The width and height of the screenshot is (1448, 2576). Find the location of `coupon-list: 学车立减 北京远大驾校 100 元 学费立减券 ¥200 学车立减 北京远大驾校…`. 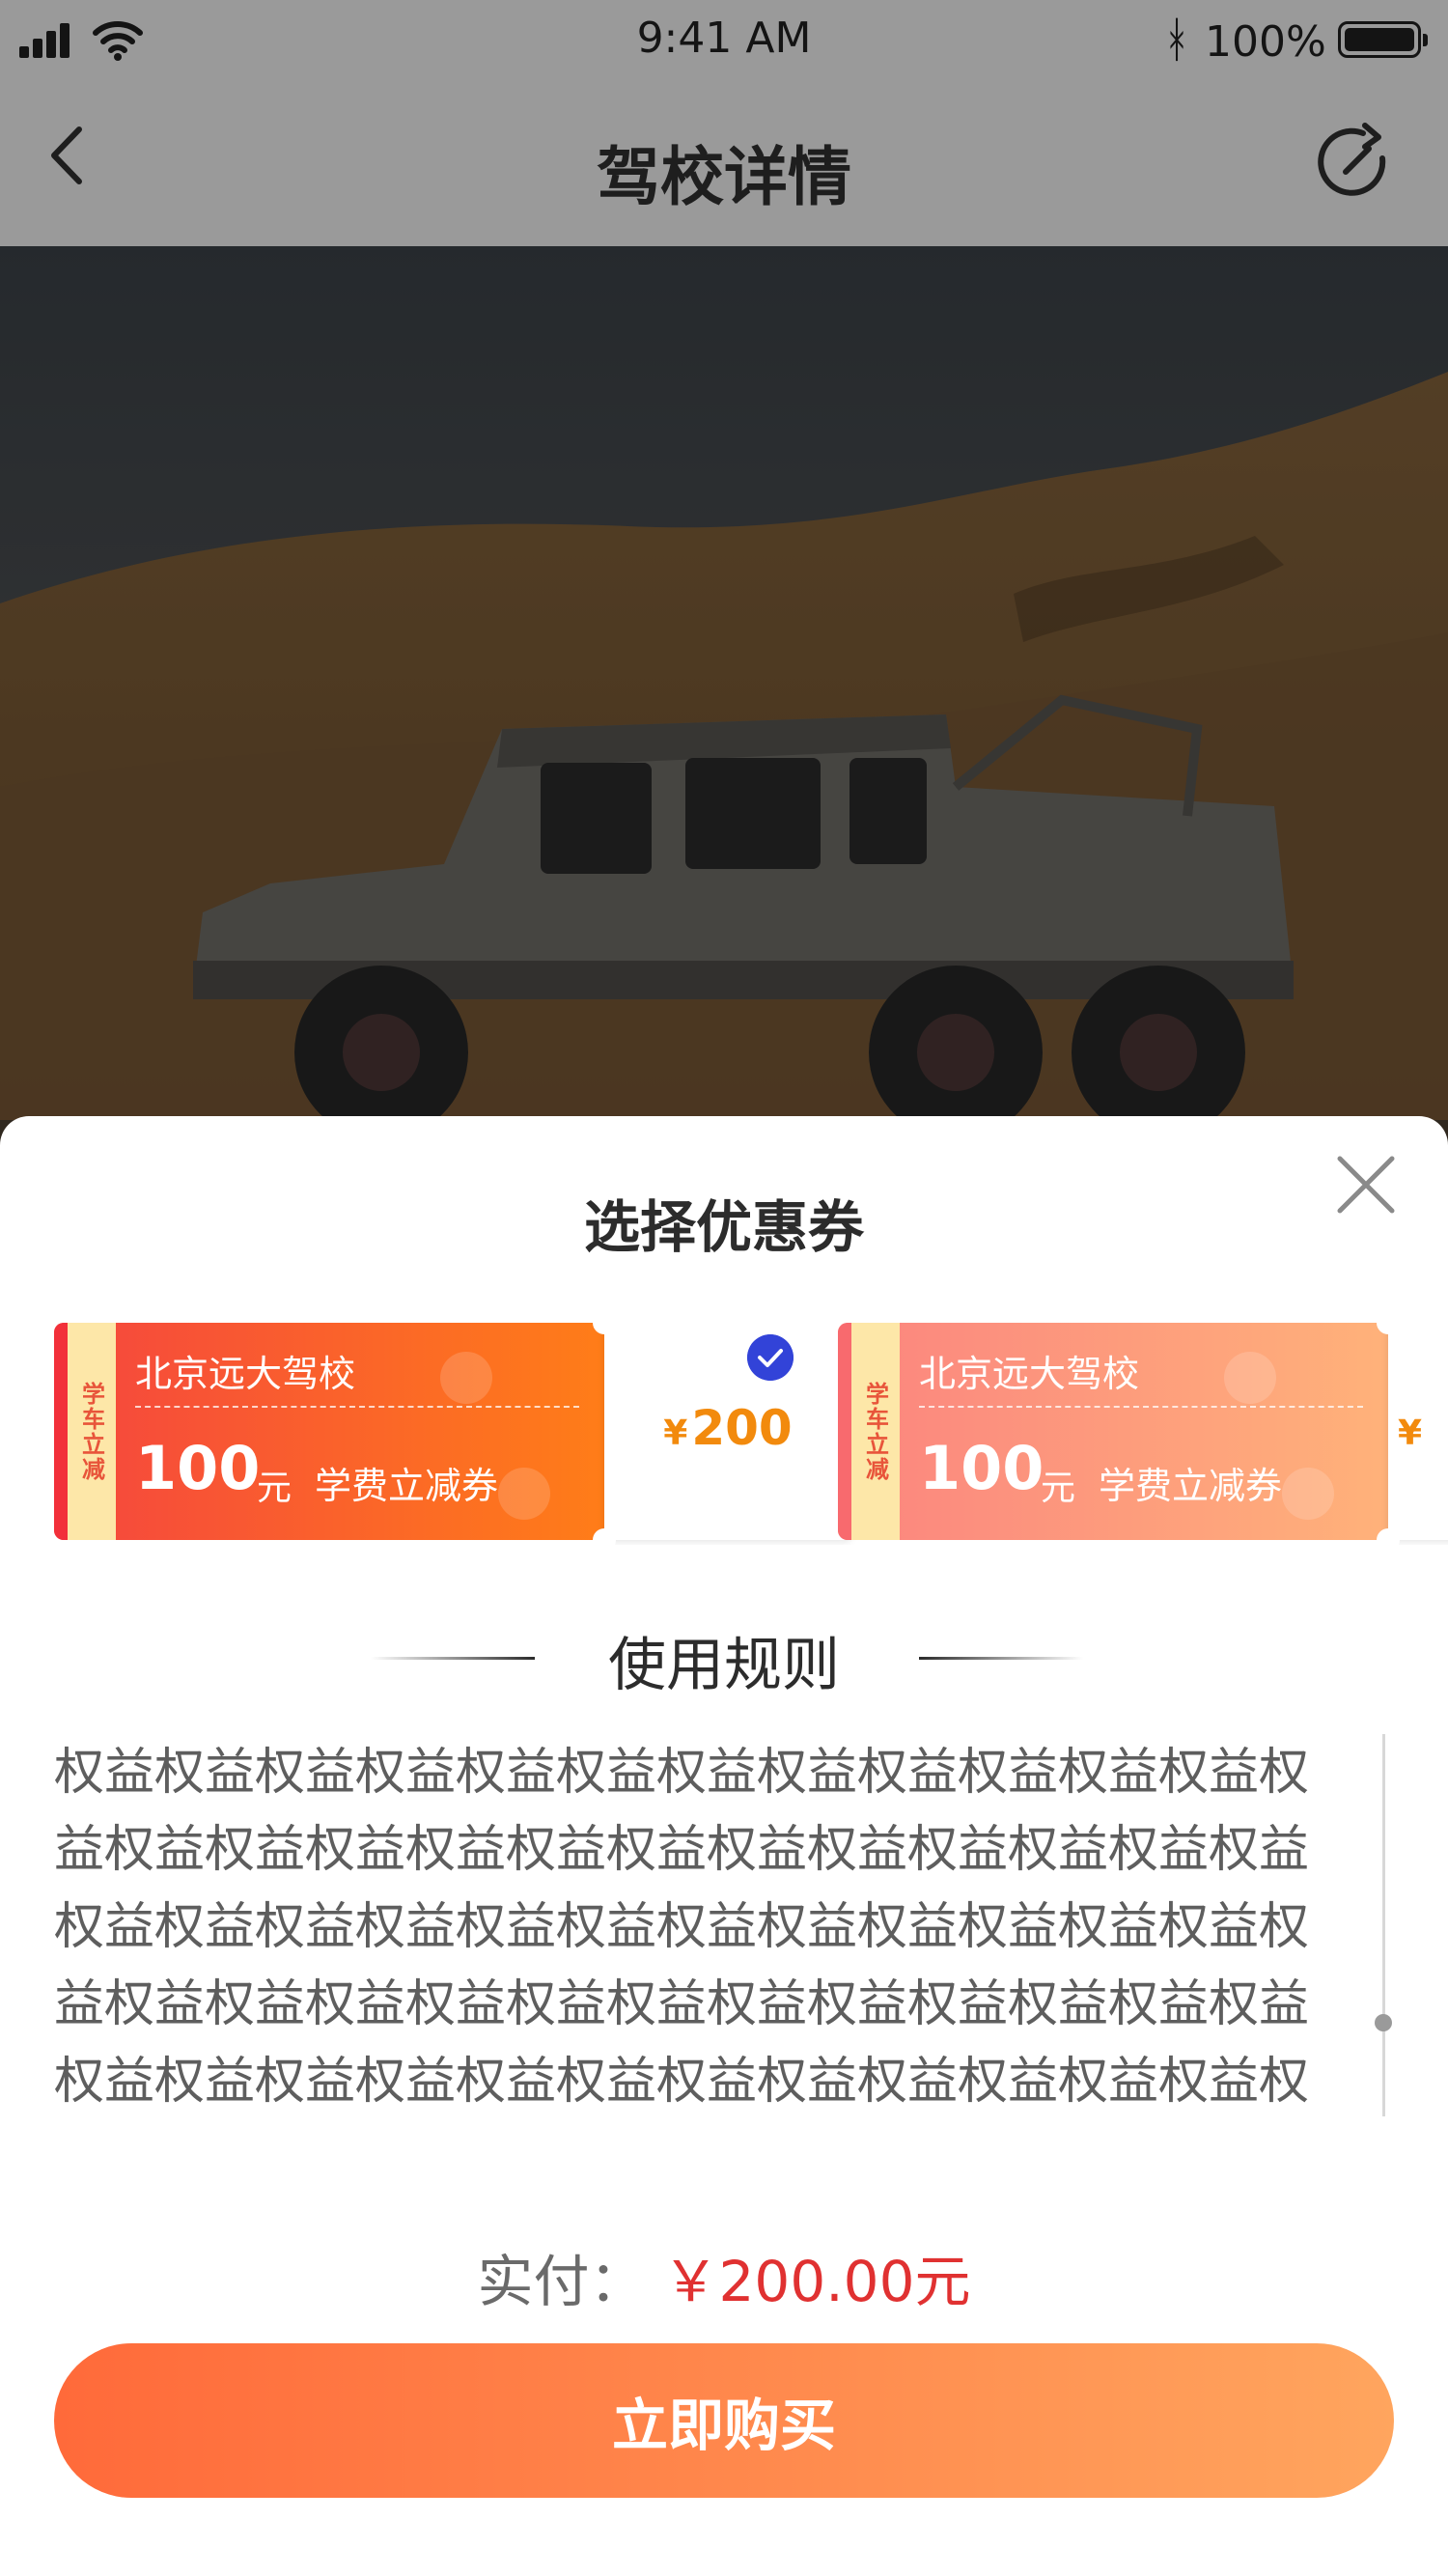

coupon-list: 学车立减 北京远大驾校 100 元 学费立减券 ¥200 学车立减 北京远大驾校… is located at coordinates (724, 1434).